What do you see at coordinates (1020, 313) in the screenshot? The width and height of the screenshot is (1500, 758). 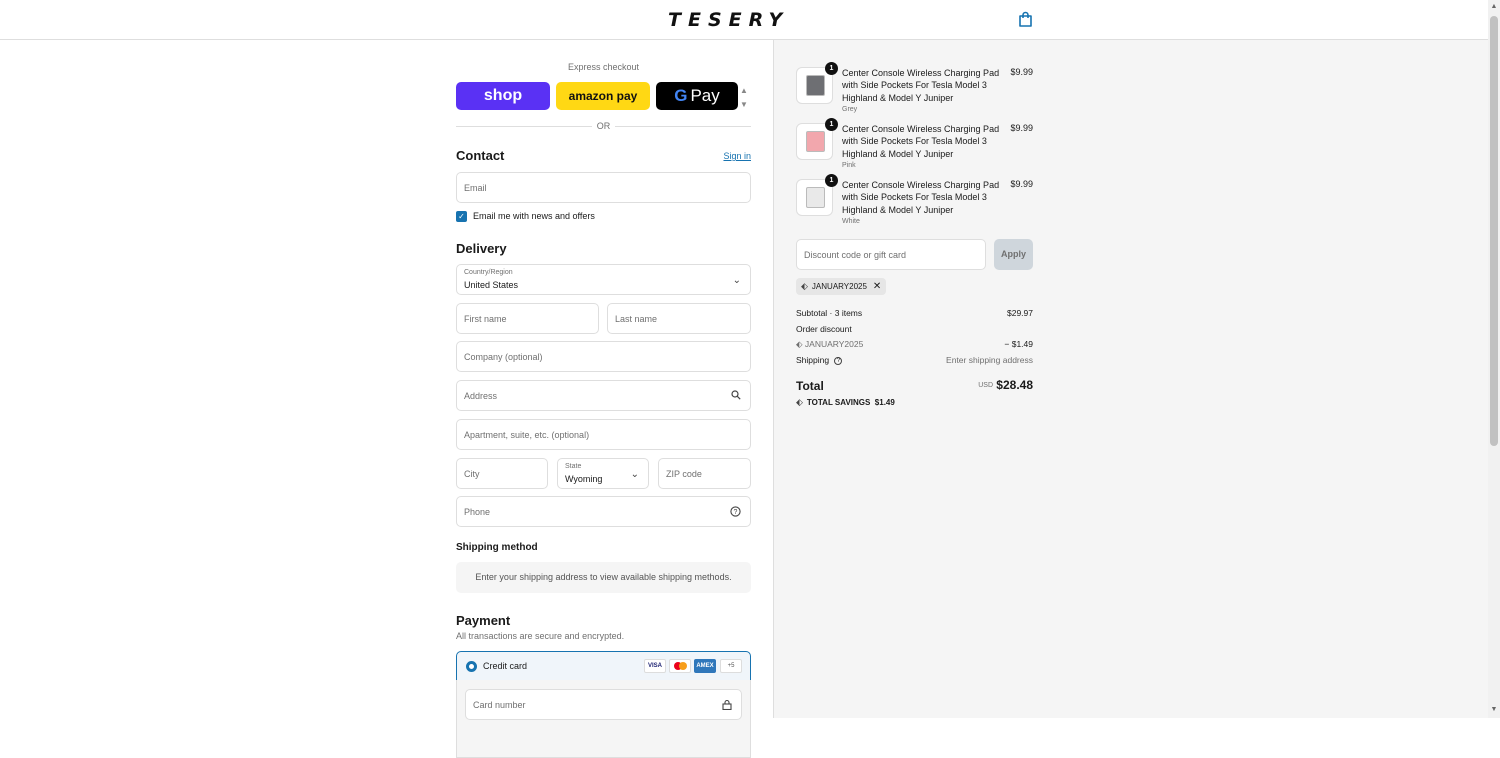 I see `subtotal-value: $29.97` at bounding box center [1020, 313].